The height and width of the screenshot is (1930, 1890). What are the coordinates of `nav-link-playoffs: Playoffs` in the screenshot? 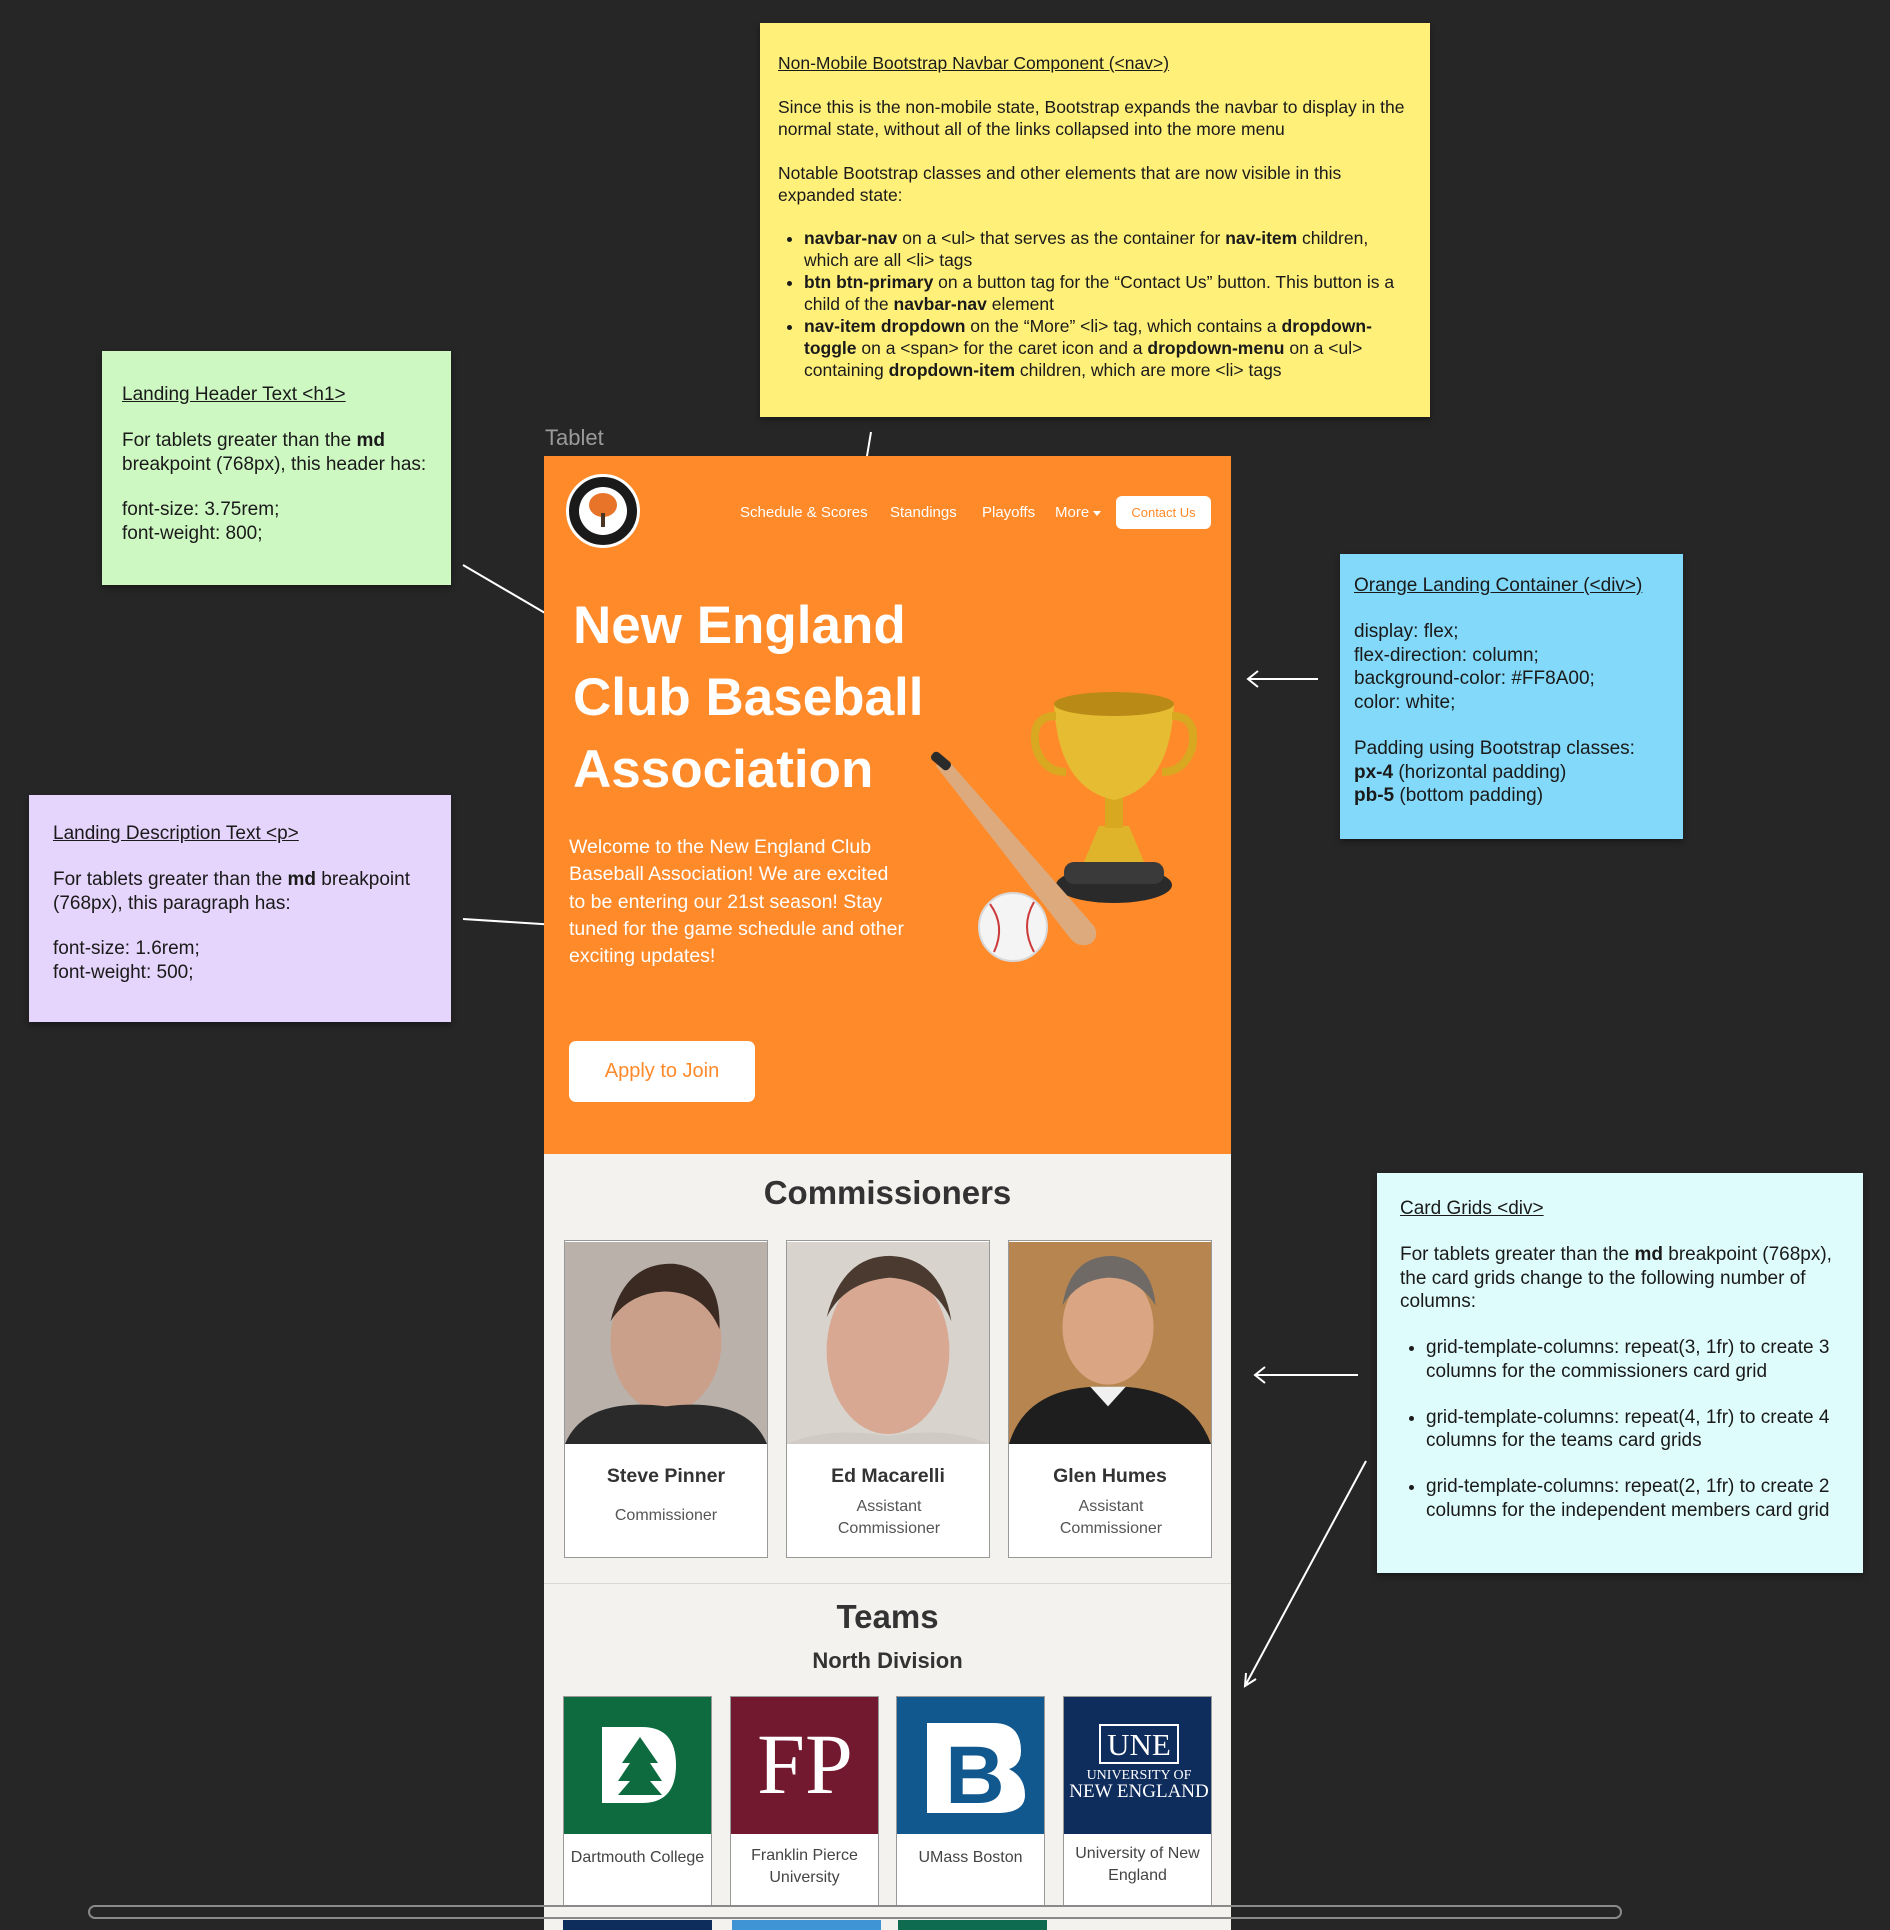 It's located at (1008, 512).